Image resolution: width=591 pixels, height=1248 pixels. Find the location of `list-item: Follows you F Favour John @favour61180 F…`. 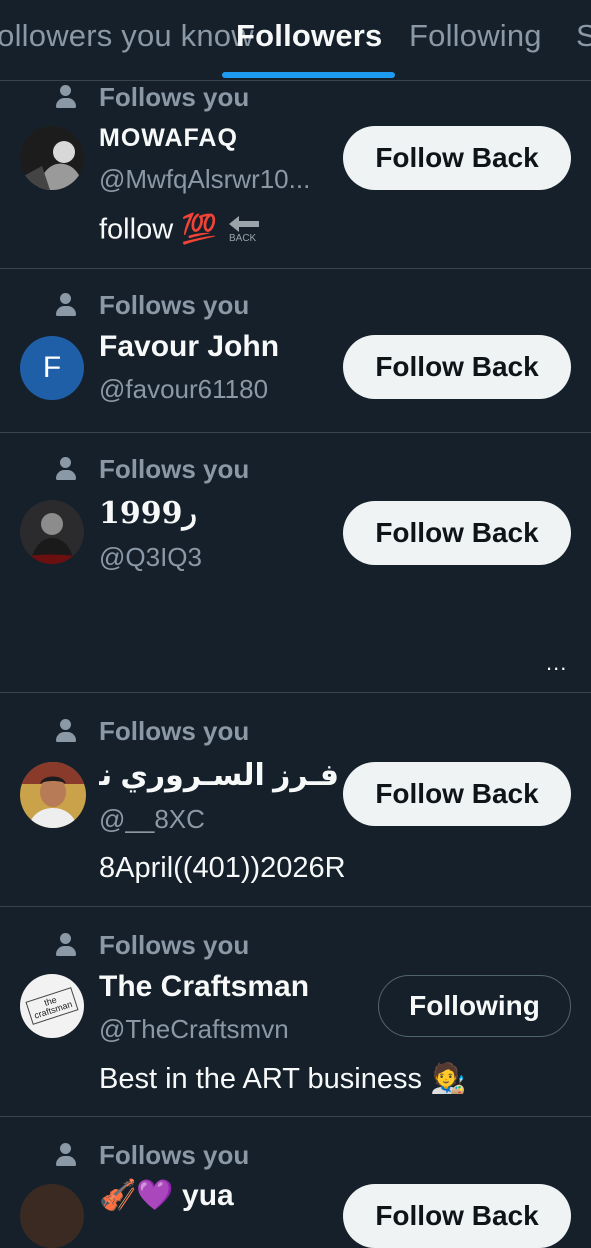

list-item: Follows you F Favour John @favour61180 F… is located at coordinates (295, 350).